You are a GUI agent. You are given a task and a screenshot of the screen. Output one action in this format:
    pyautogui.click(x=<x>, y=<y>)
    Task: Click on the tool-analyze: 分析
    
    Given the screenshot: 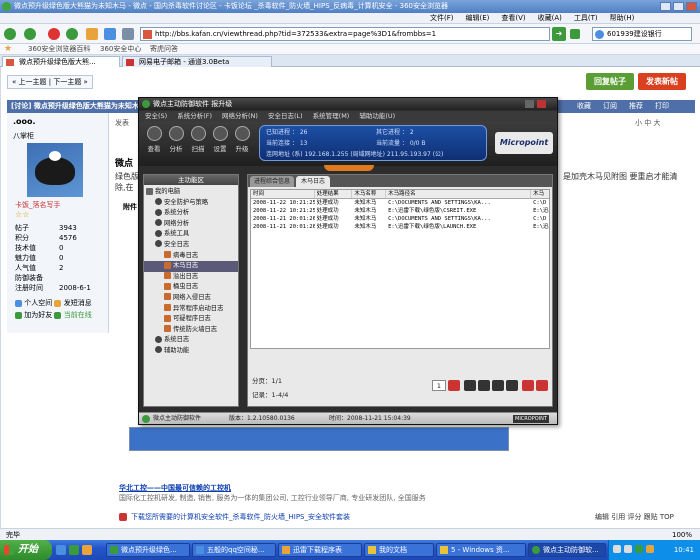 What is the action you would take?
    pyautogui.click(x=176, y=139)
    